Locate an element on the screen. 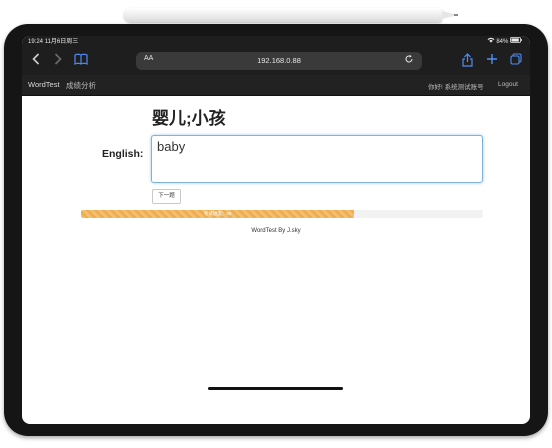  chinese-word-prompt: 婴儿;小孩 is located at coordinates (189, 118).